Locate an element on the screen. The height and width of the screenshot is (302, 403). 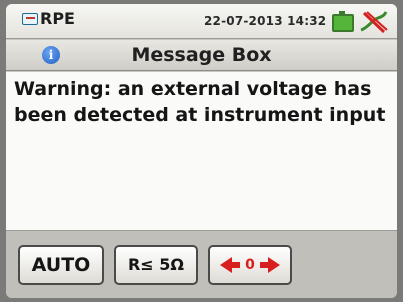
mode-label: RPE is located at coordinates (57, 18).